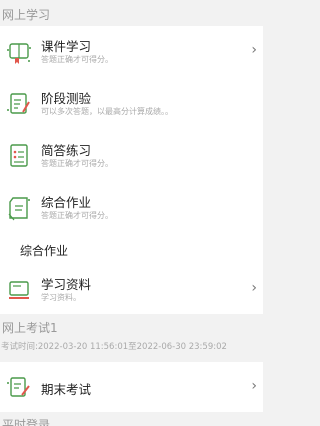 The width and height of the screenshot is (320, 426). What do you see at coordinates (131, 13) in the screenshot?
I see `section-header-online-learning: 网上学习` at bounding box center [131, 13].